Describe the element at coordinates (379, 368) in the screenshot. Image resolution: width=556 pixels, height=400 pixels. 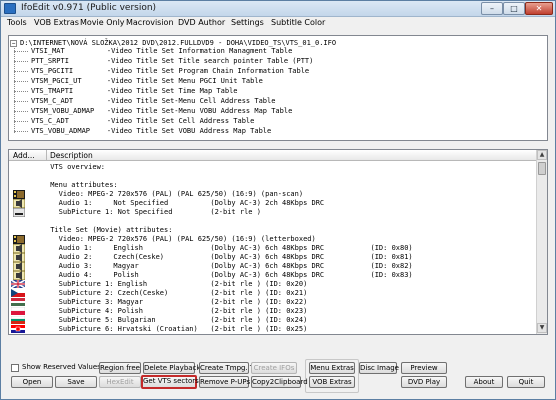
I see `disc-image-button: Disc Image` at that location.